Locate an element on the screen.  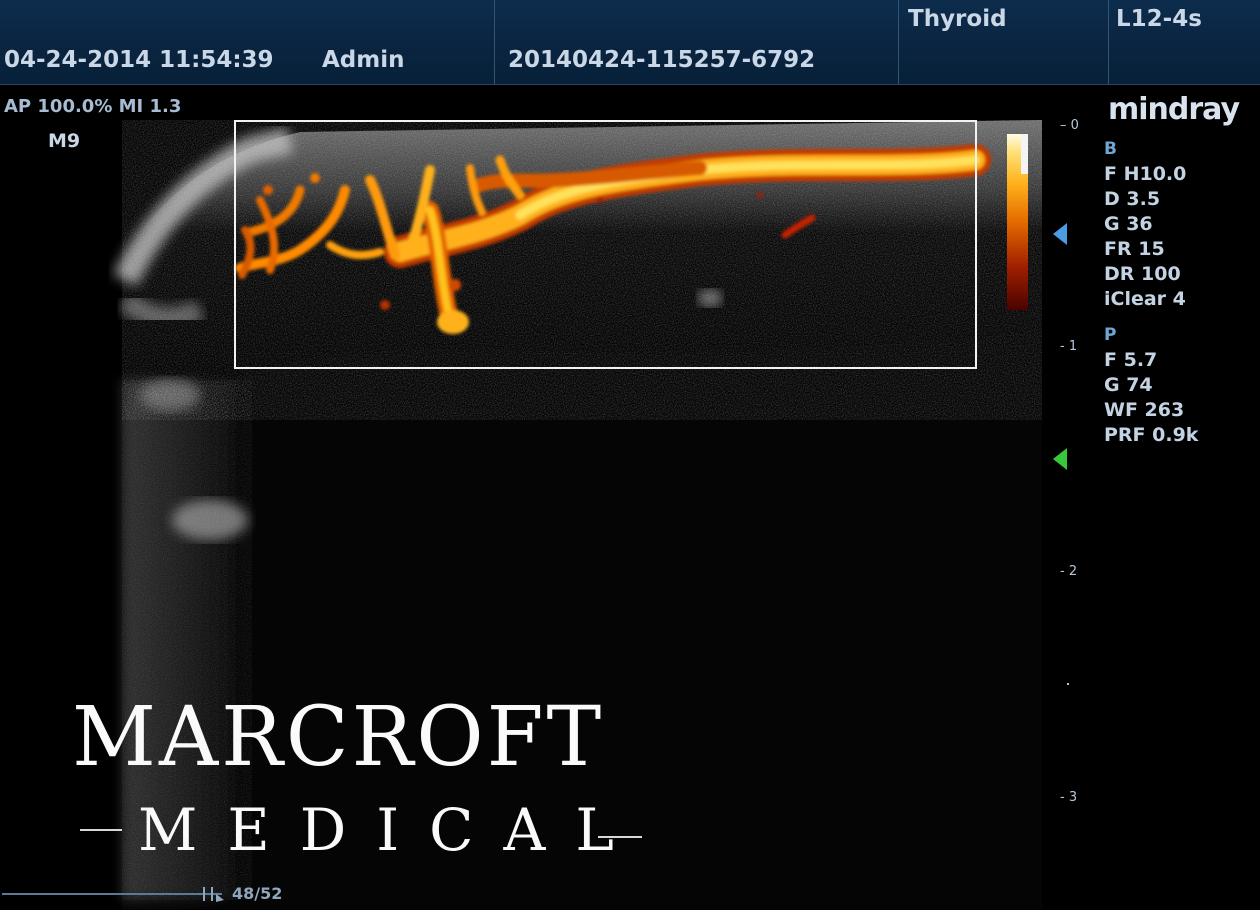
operator-name: Admin is located at coordinates (363, 60).